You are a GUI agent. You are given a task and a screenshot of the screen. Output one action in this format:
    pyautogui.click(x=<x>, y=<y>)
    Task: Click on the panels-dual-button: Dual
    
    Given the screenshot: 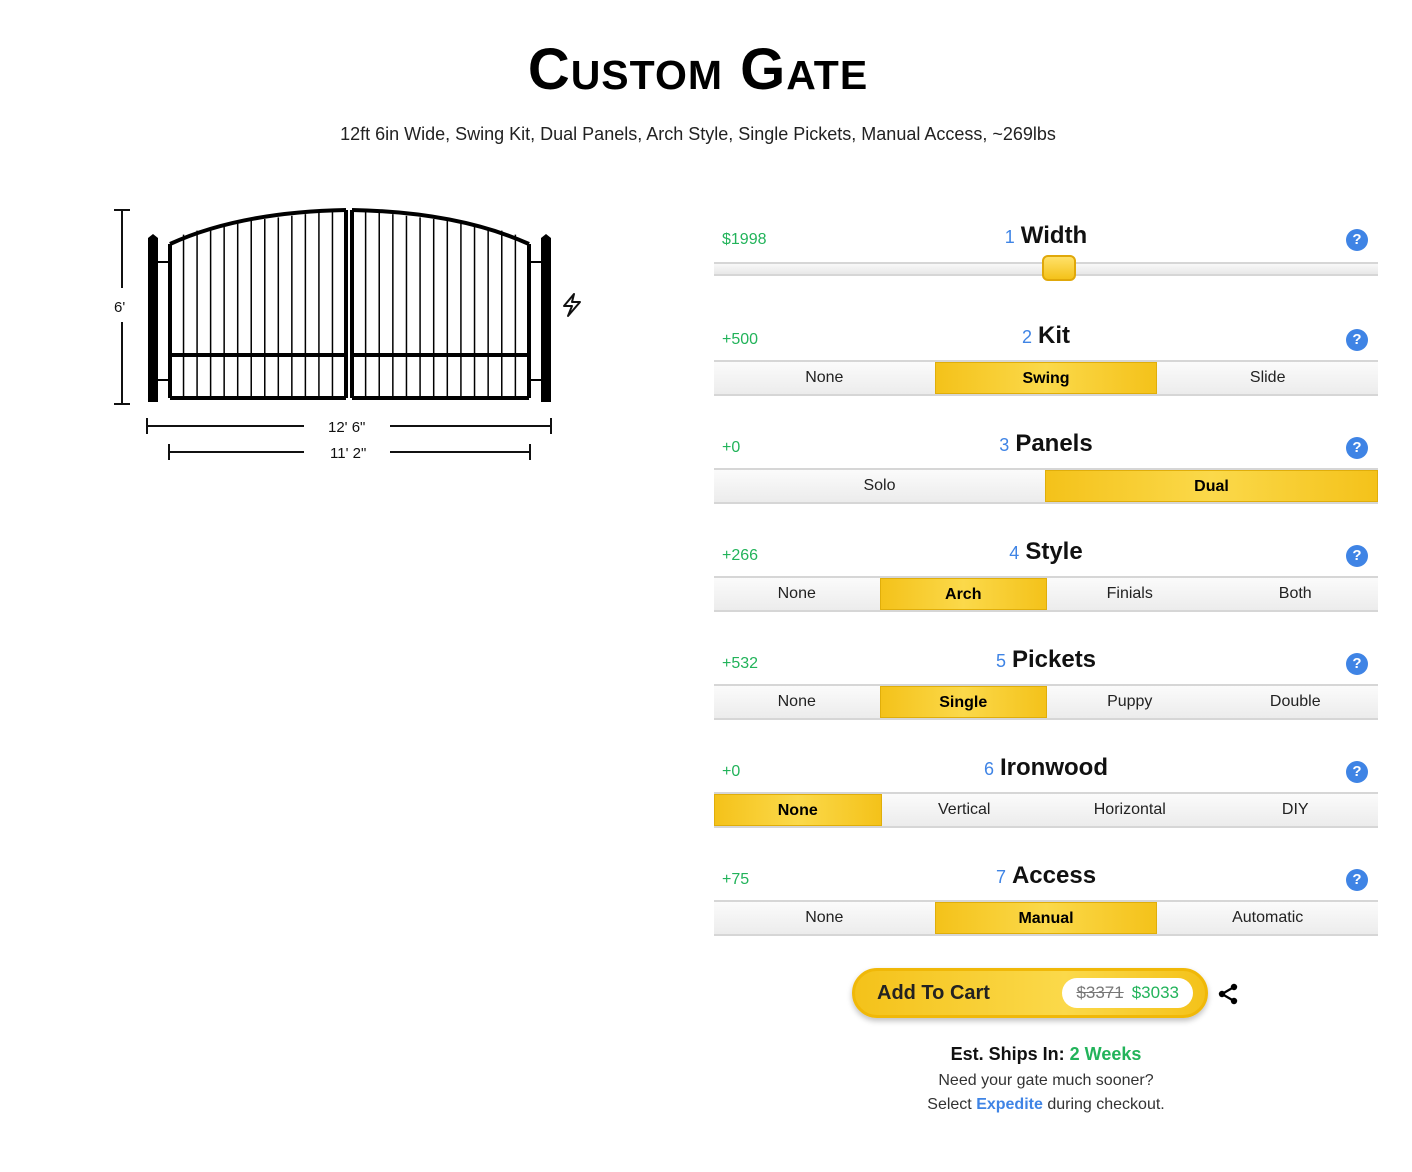 What is the action you would take?
    pyautogui.click(x=1211, y=486)
    